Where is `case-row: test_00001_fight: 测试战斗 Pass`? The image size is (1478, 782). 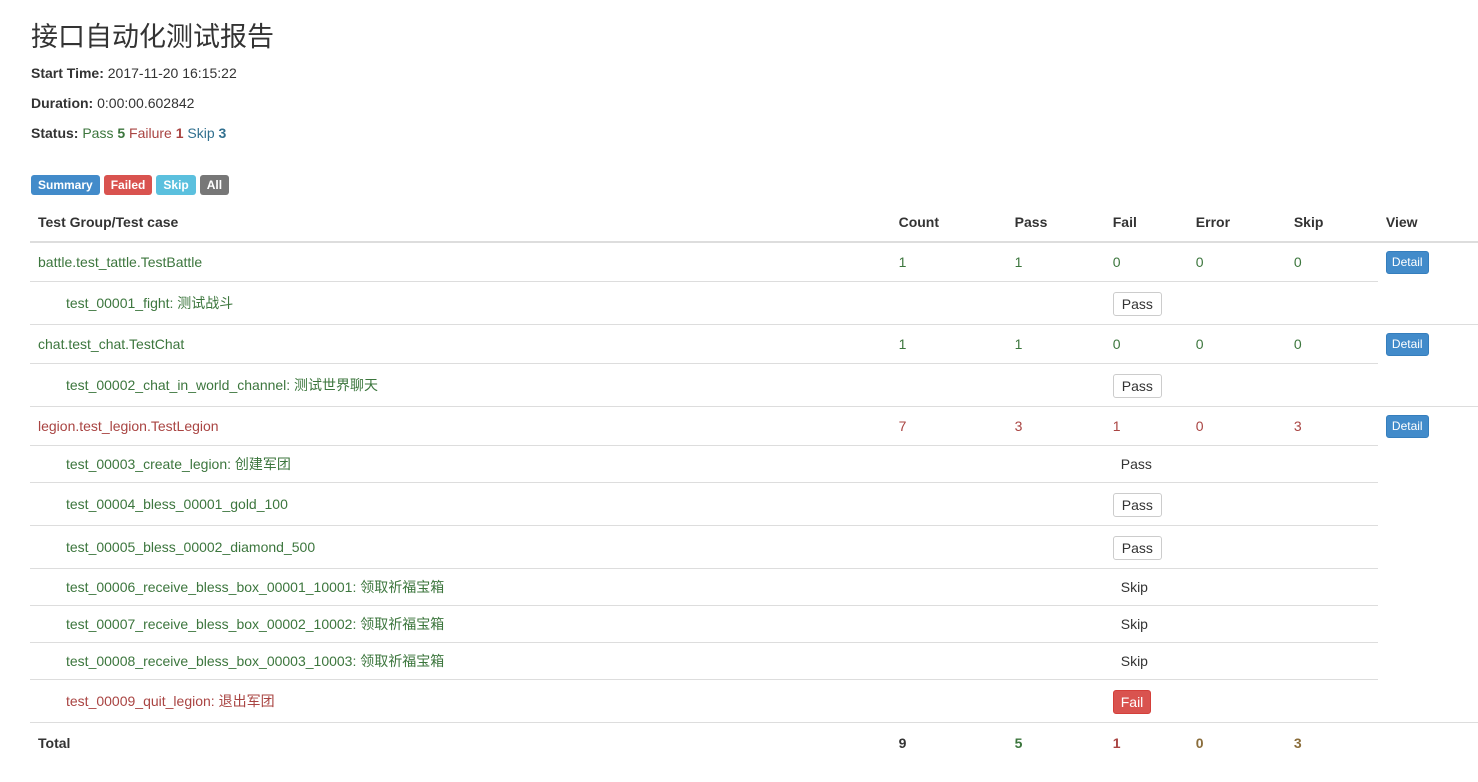 case-row: test_00001_fight: 测试战斗 Pass is located at coordinates (754, 303).